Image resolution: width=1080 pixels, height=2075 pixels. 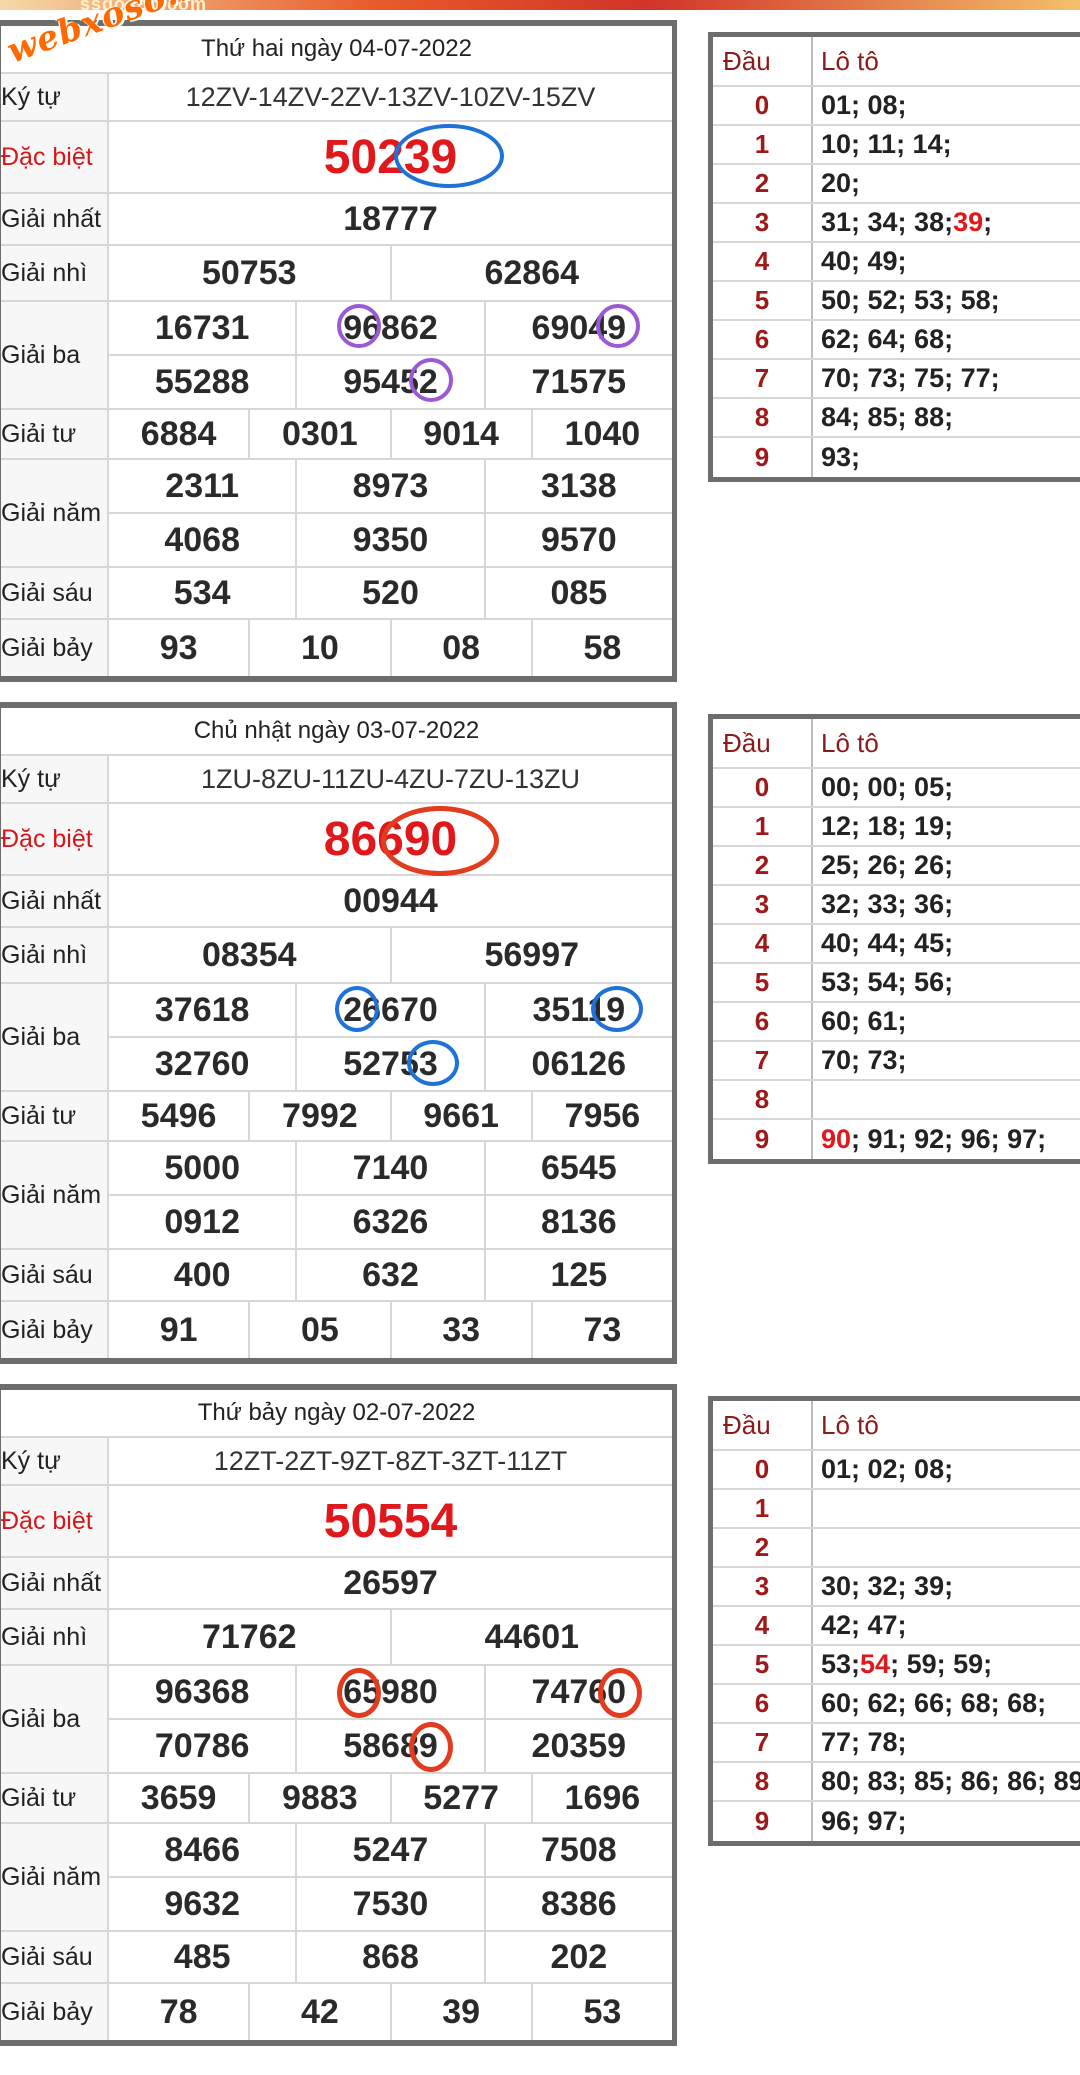 What do you see at coordinates (250, 273) in the screenshot?
I see `prize-number: 50753` at bounding box center [250, 273].